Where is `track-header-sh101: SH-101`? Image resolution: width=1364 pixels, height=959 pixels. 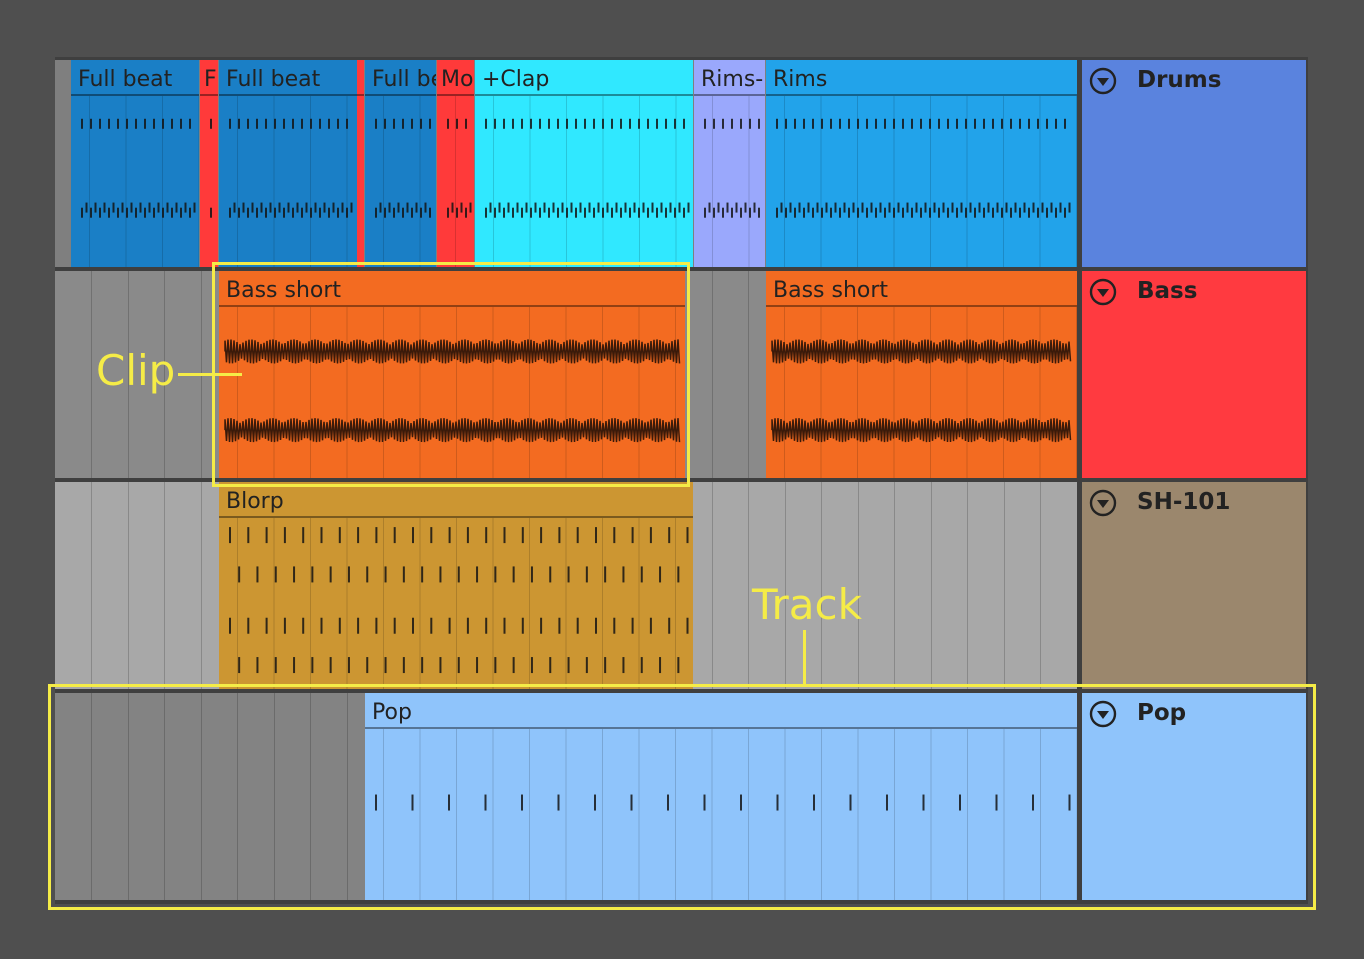 track-header-sh101: SH-101 is located at coordinates (1194, 585).